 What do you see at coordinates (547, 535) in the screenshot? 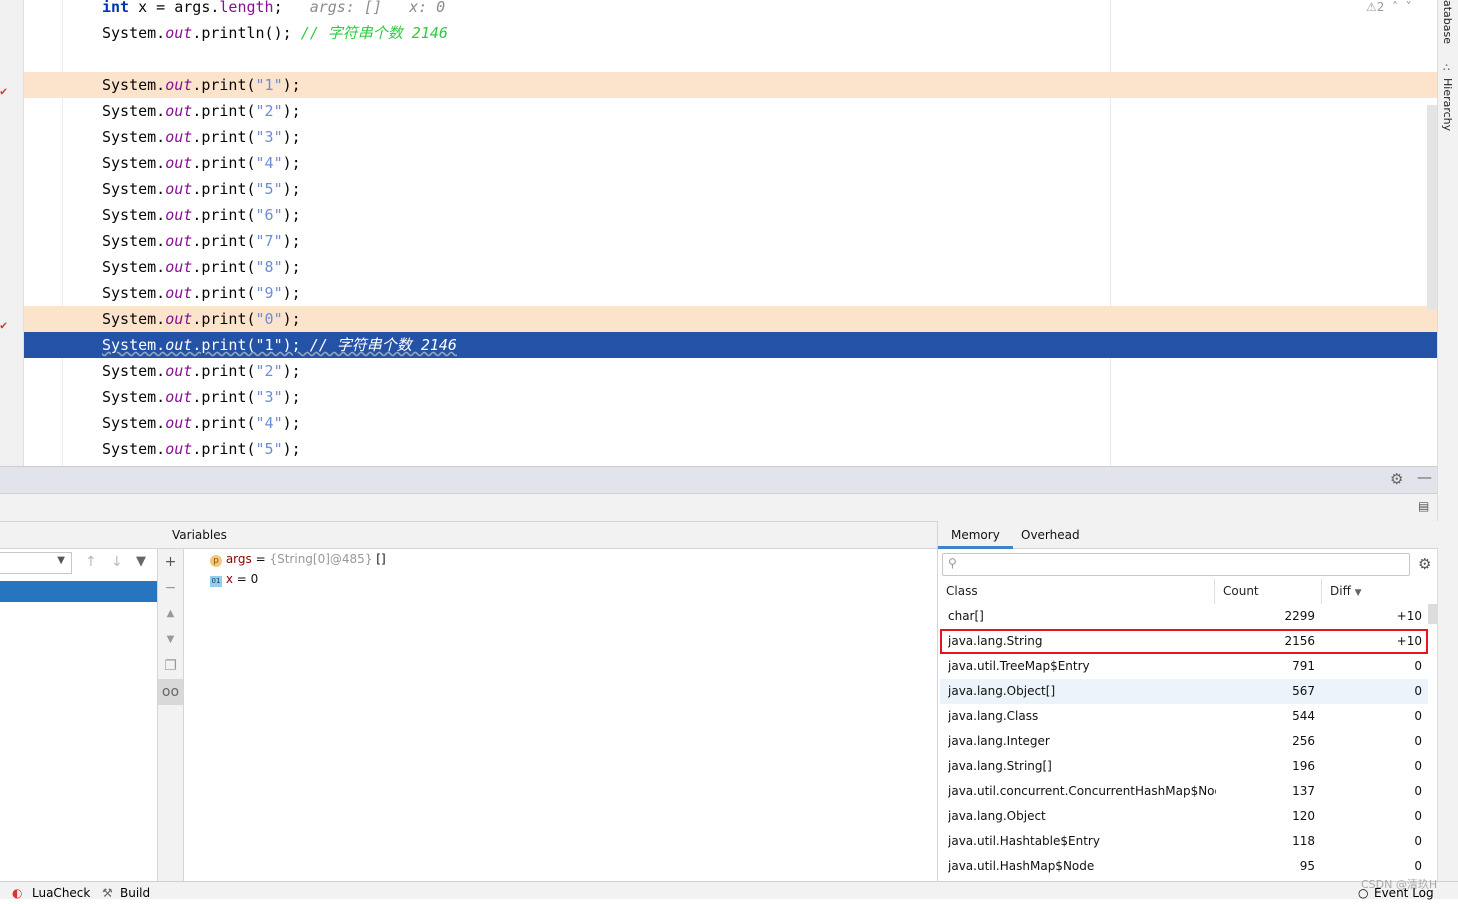
I see `variables-header: Variables` at bounding box center [547, 535].